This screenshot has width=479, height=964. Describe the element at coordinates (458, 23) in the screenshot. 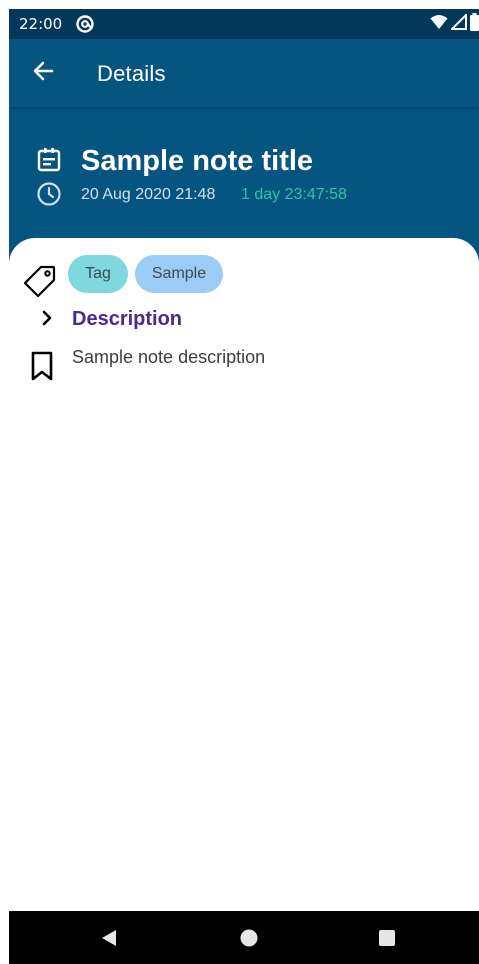

I see `signal-icon` at that location.